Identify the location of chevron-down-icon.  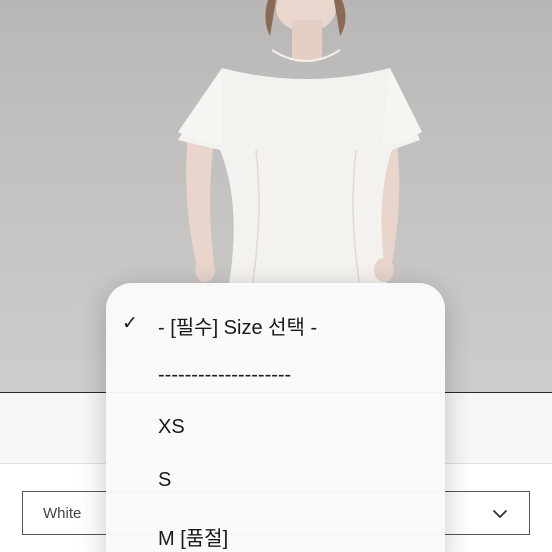
(500, 514).